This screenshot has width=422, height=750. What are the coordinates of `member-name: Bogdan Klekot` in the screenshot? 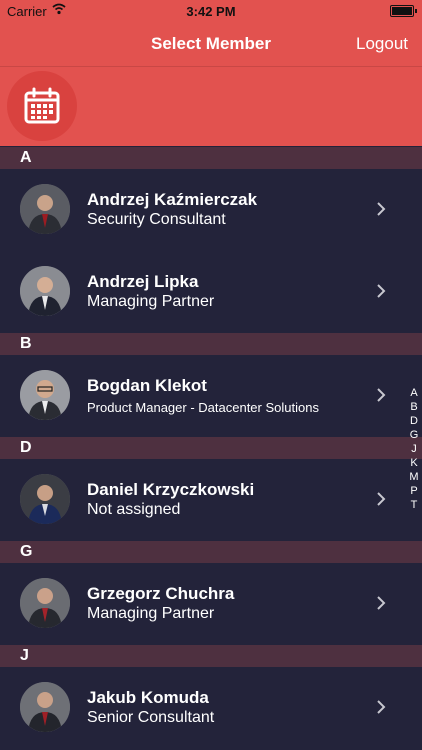 It's located at (147, 385).